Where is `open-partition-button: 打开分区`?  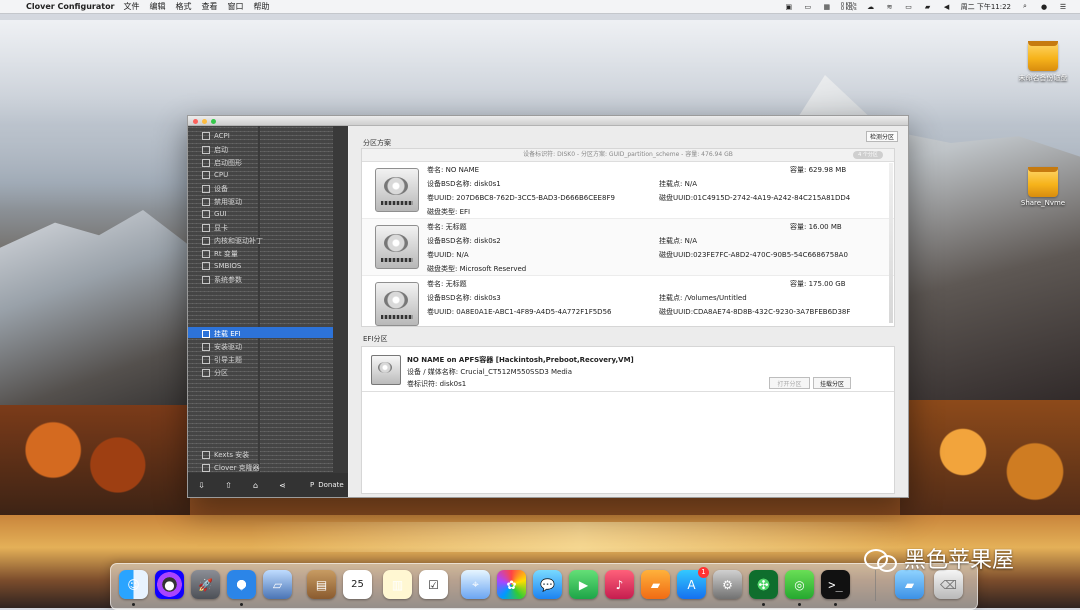 open-partition-button: 打开分区 is located at coordinates (789, 383).